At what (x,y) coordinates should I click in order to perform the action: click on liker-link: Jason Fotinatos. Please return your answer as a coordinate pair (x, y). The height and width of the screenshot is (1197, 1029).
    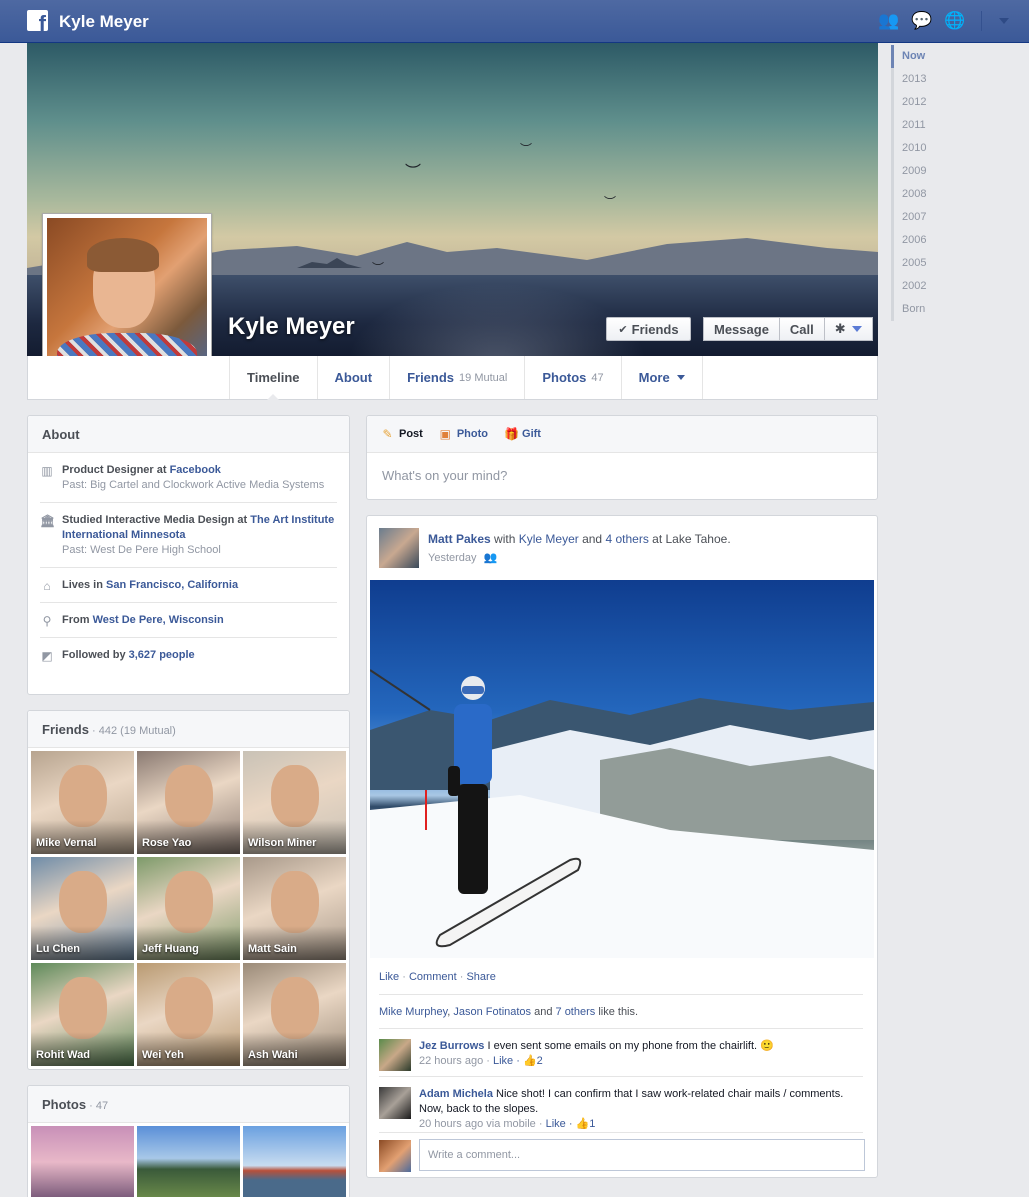
    Looking at the image, I should click on (492, 1012).